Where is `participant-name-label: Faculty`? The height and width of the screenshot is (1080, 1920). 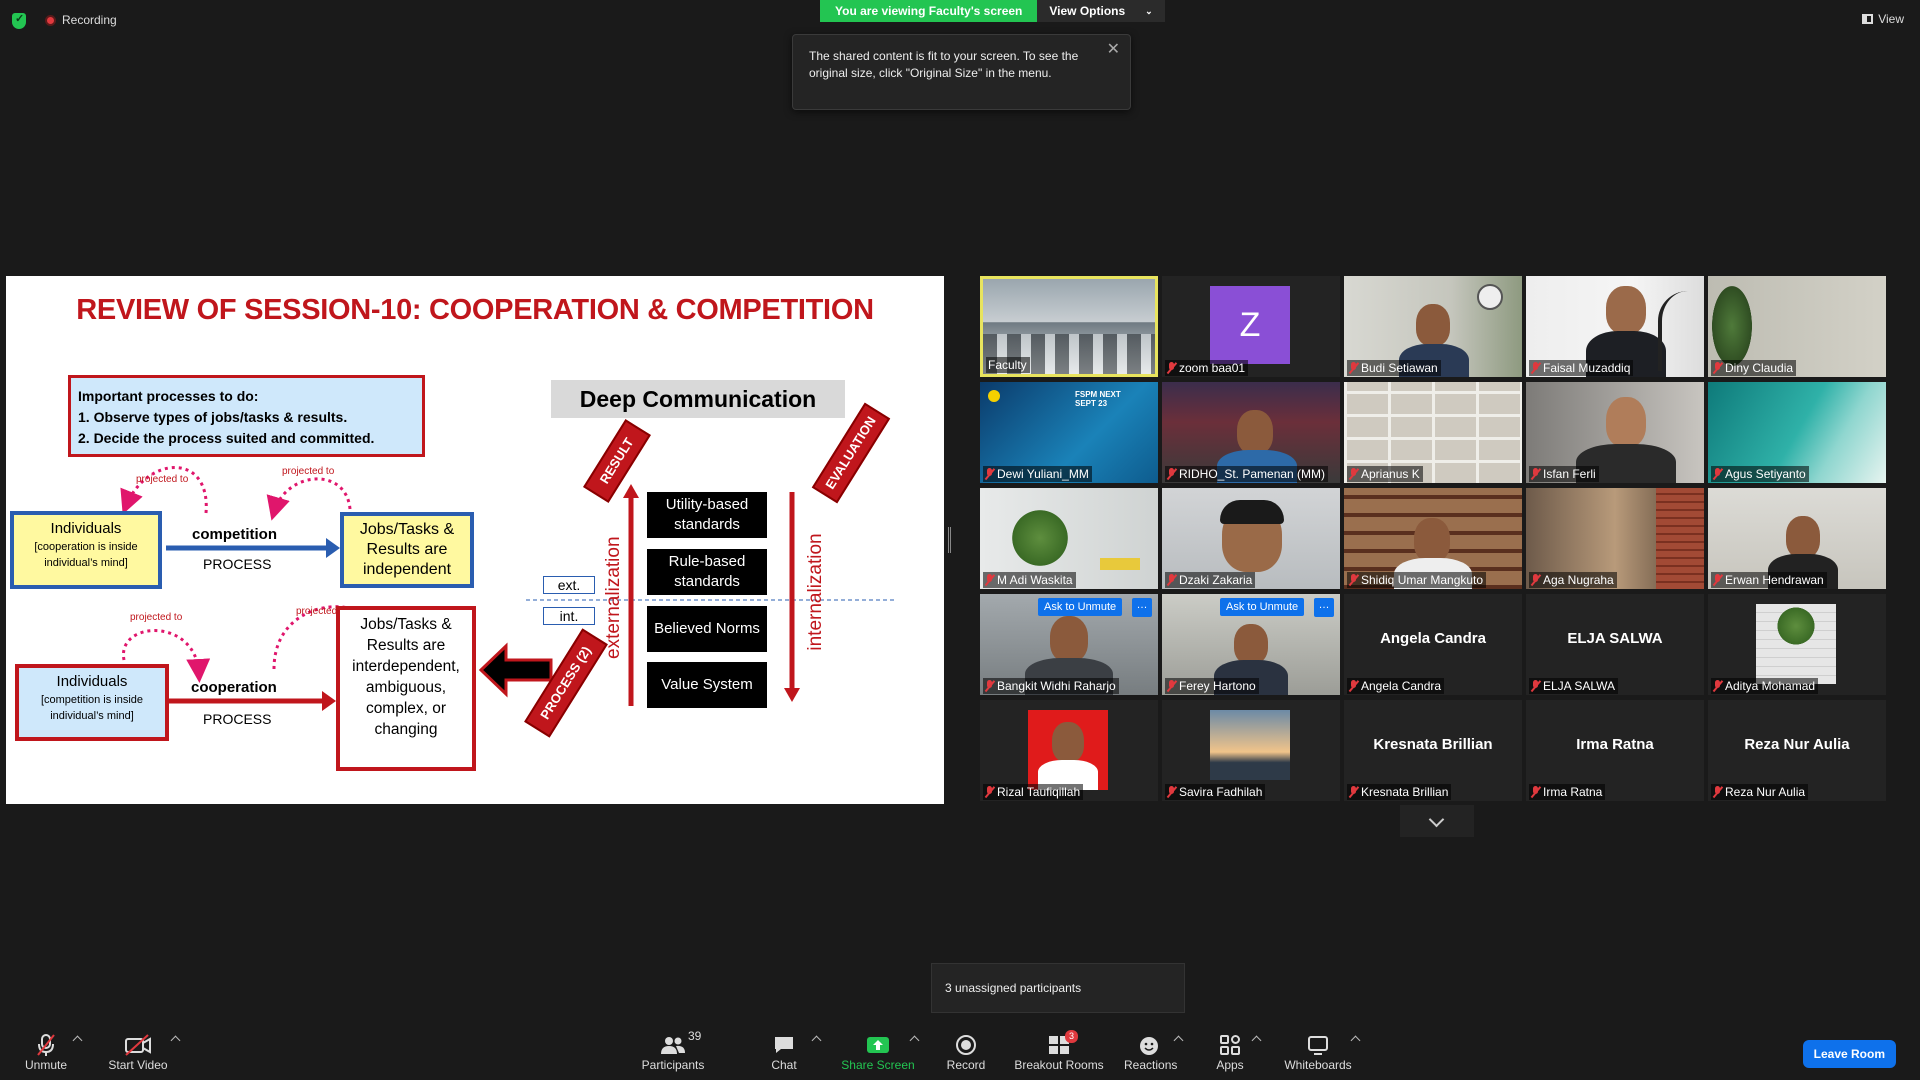
participant-name-label: Faculty is located at coordinates (1008, 365).